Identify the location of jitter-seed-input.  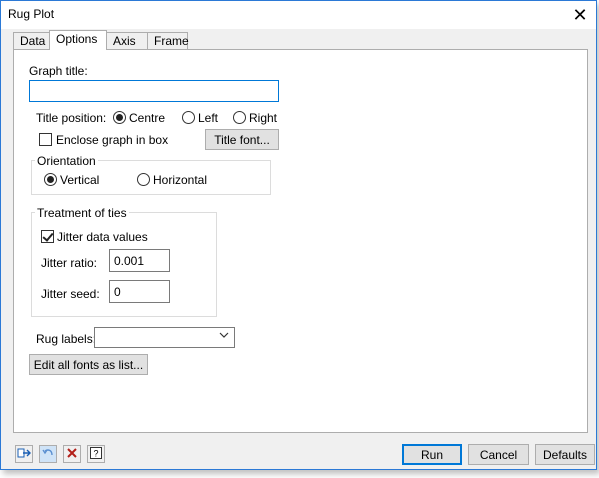
(139, 291).